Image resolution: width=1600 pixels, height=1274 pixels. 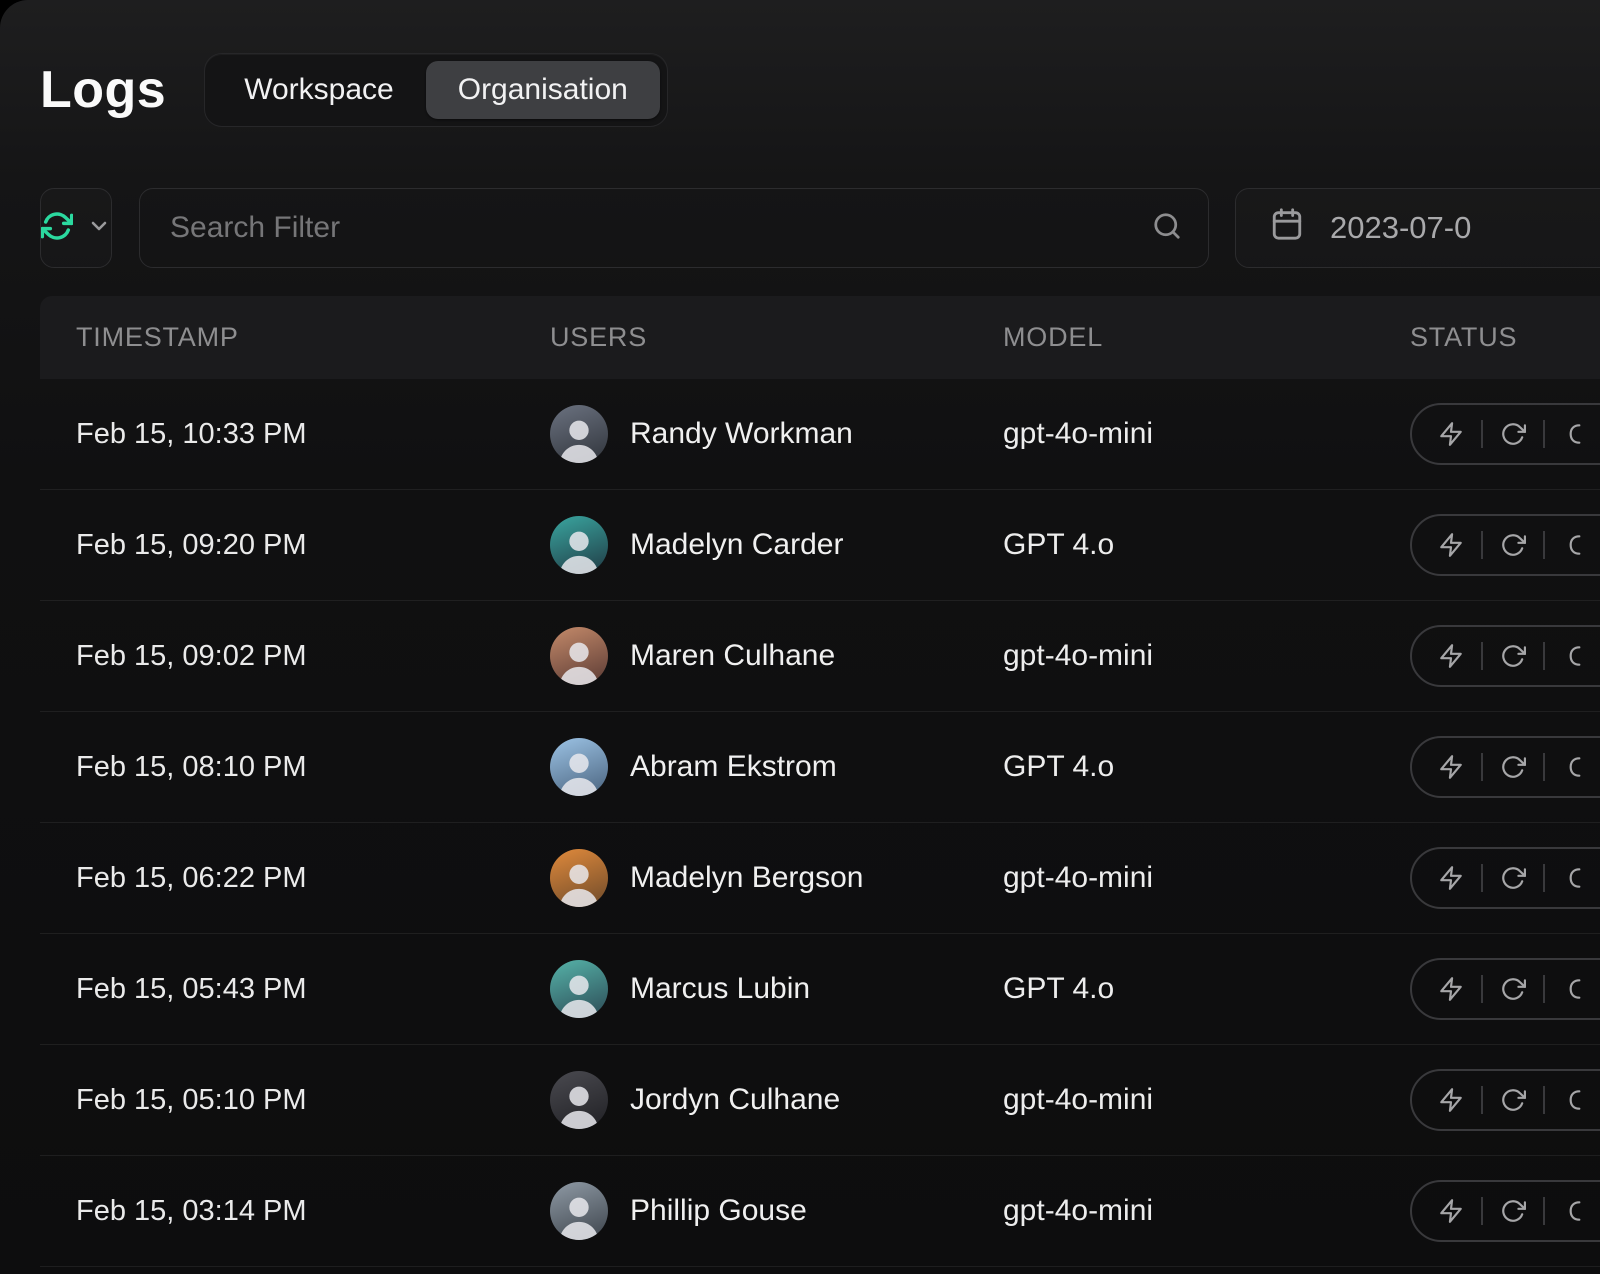 I want to click on col-users: USERS, so click(x=599, y=337).